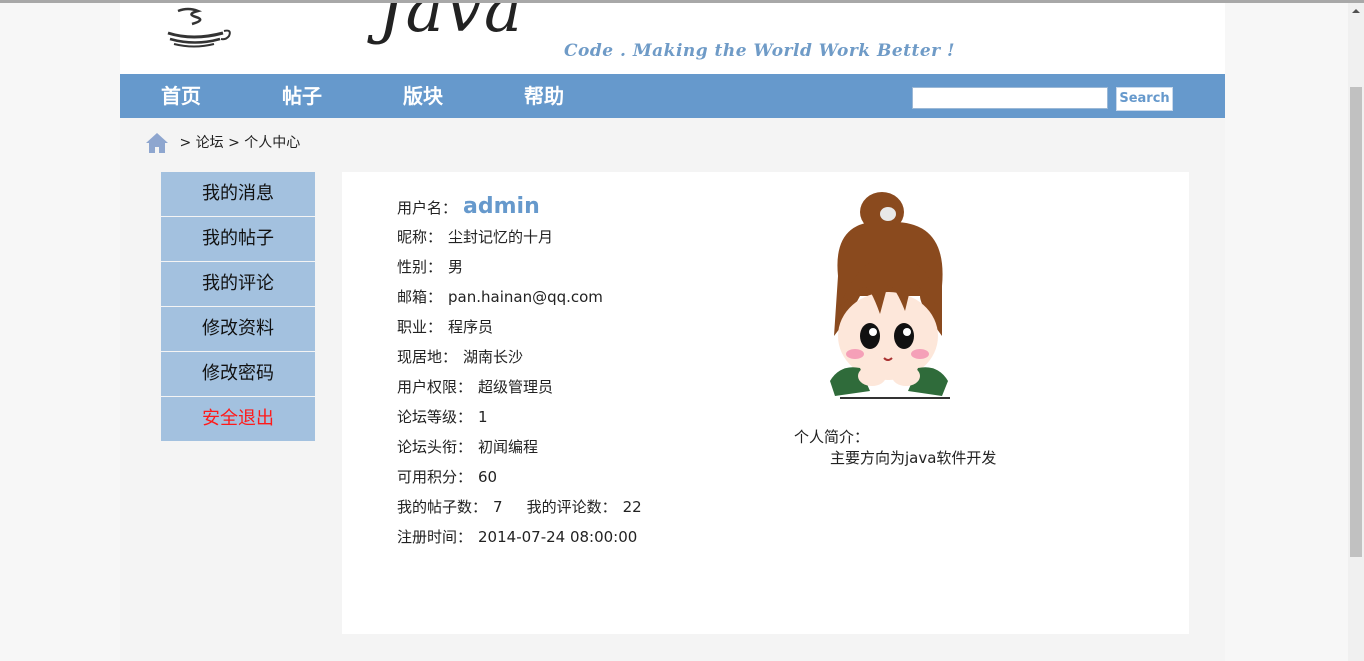  I want to click on breadcrumb-current: 个人中心, so click(272, 143).